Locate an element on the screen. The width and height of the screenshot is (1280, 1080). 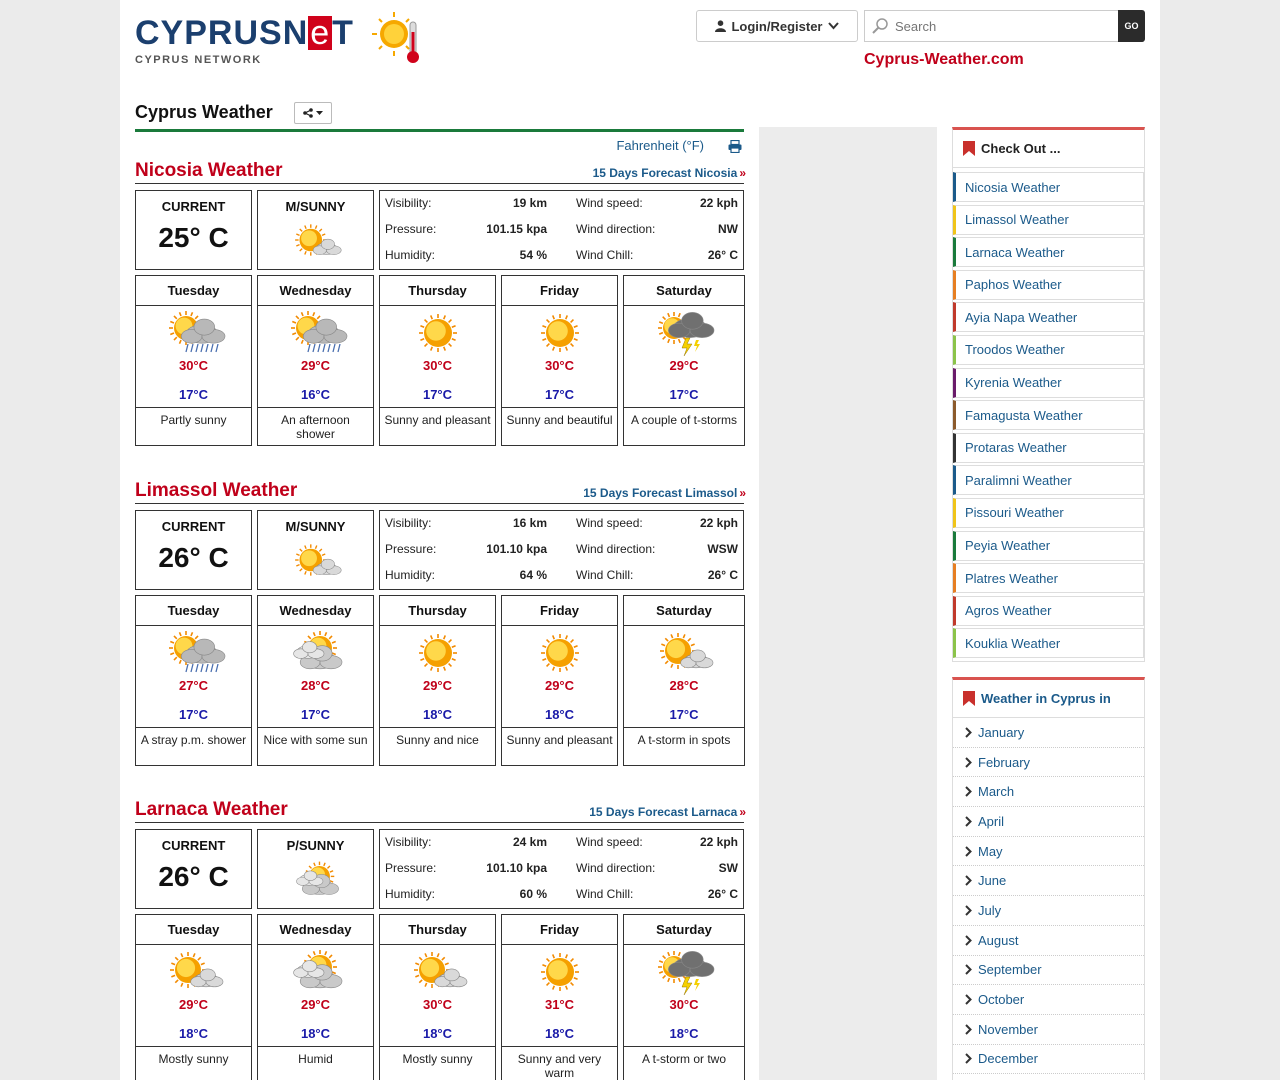
forecast-day: Wednesday 29°C 18°C Humid is located at coordinates (315, 997).